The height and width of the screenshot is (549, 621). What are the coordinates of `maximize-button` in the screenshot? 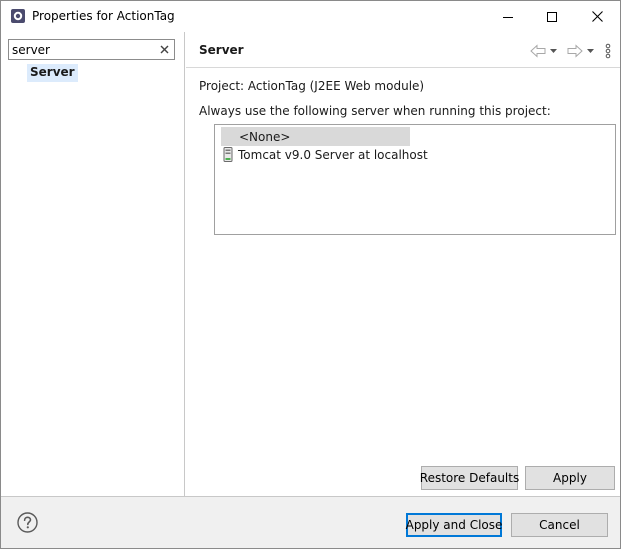 It's located at (552, 16).